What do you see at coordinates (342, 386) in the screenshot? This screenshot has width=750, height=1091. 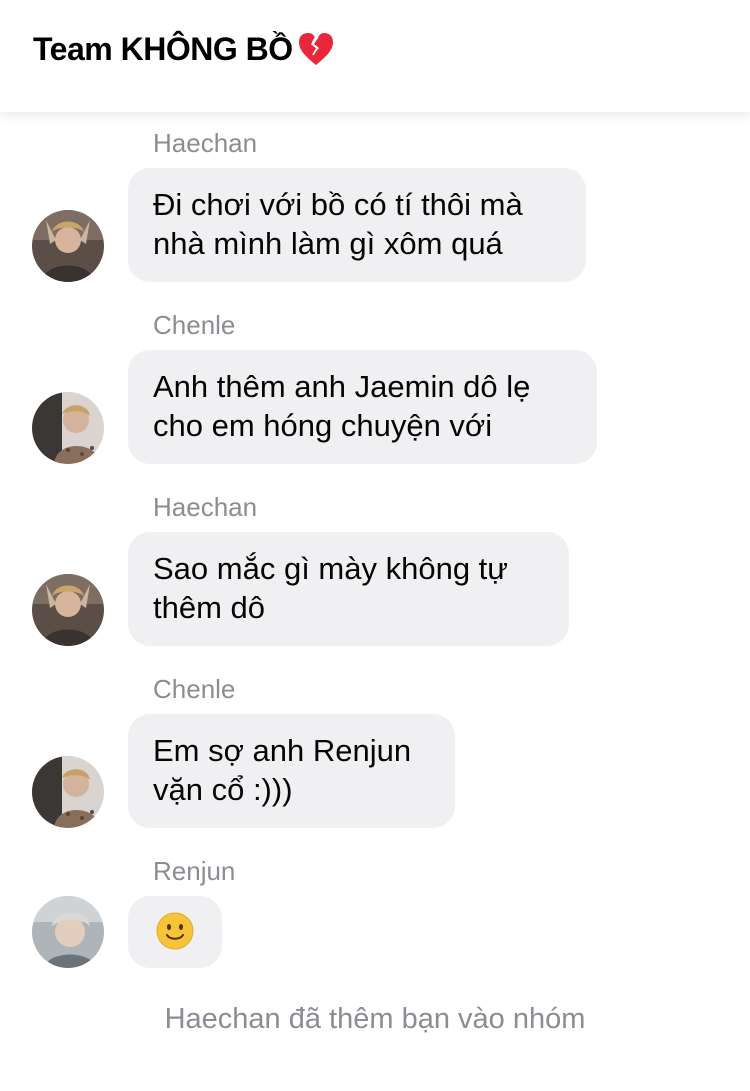 I see `message-line: Anh thêm anh Jaemin dô lẹ` at bounding box center [342, 386].